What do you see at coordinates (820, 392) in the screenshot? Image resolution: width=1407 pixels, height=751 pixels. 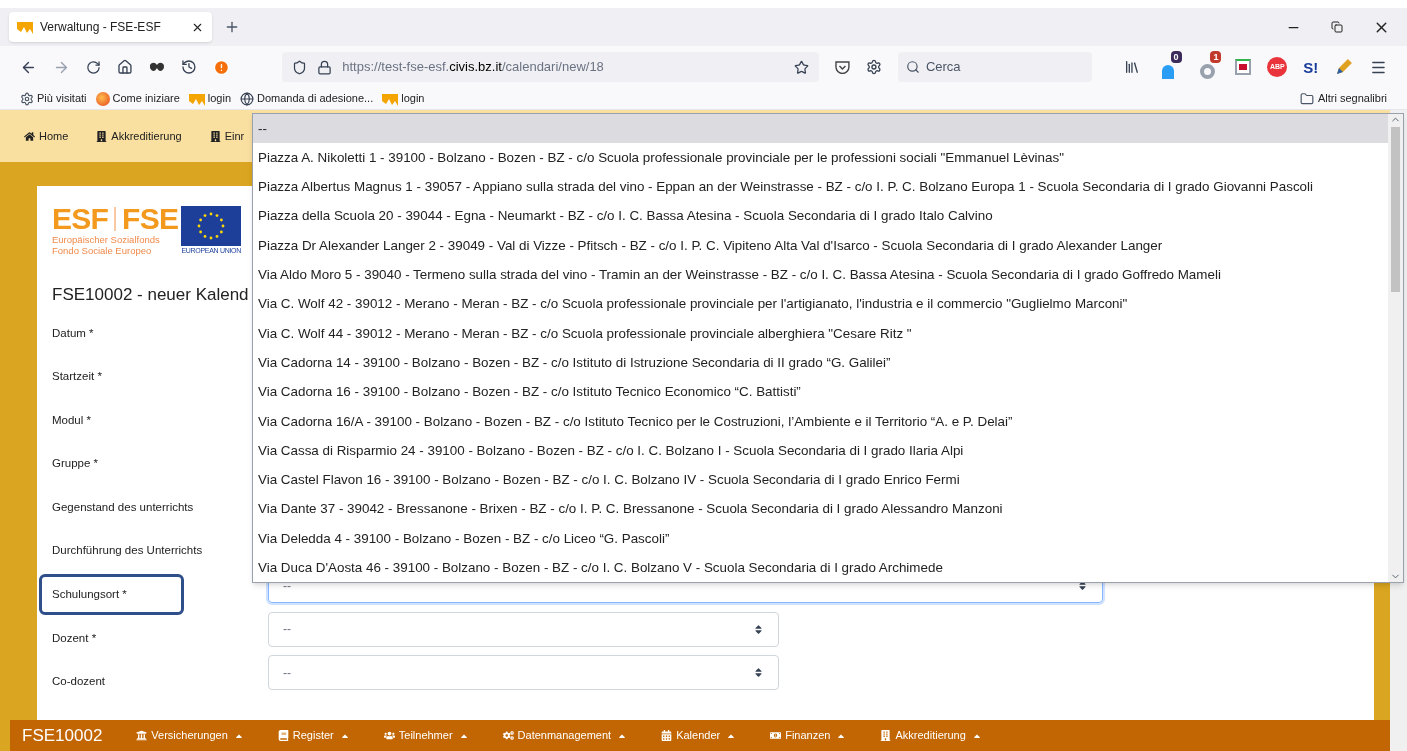 I see `dropdown-option: Via Cadorna 16 - 39100 - Bolzano - Bozen - BZ - c/o Istituto Tecnico Economico “C. Battisti”` at bounding box center [820, 392].